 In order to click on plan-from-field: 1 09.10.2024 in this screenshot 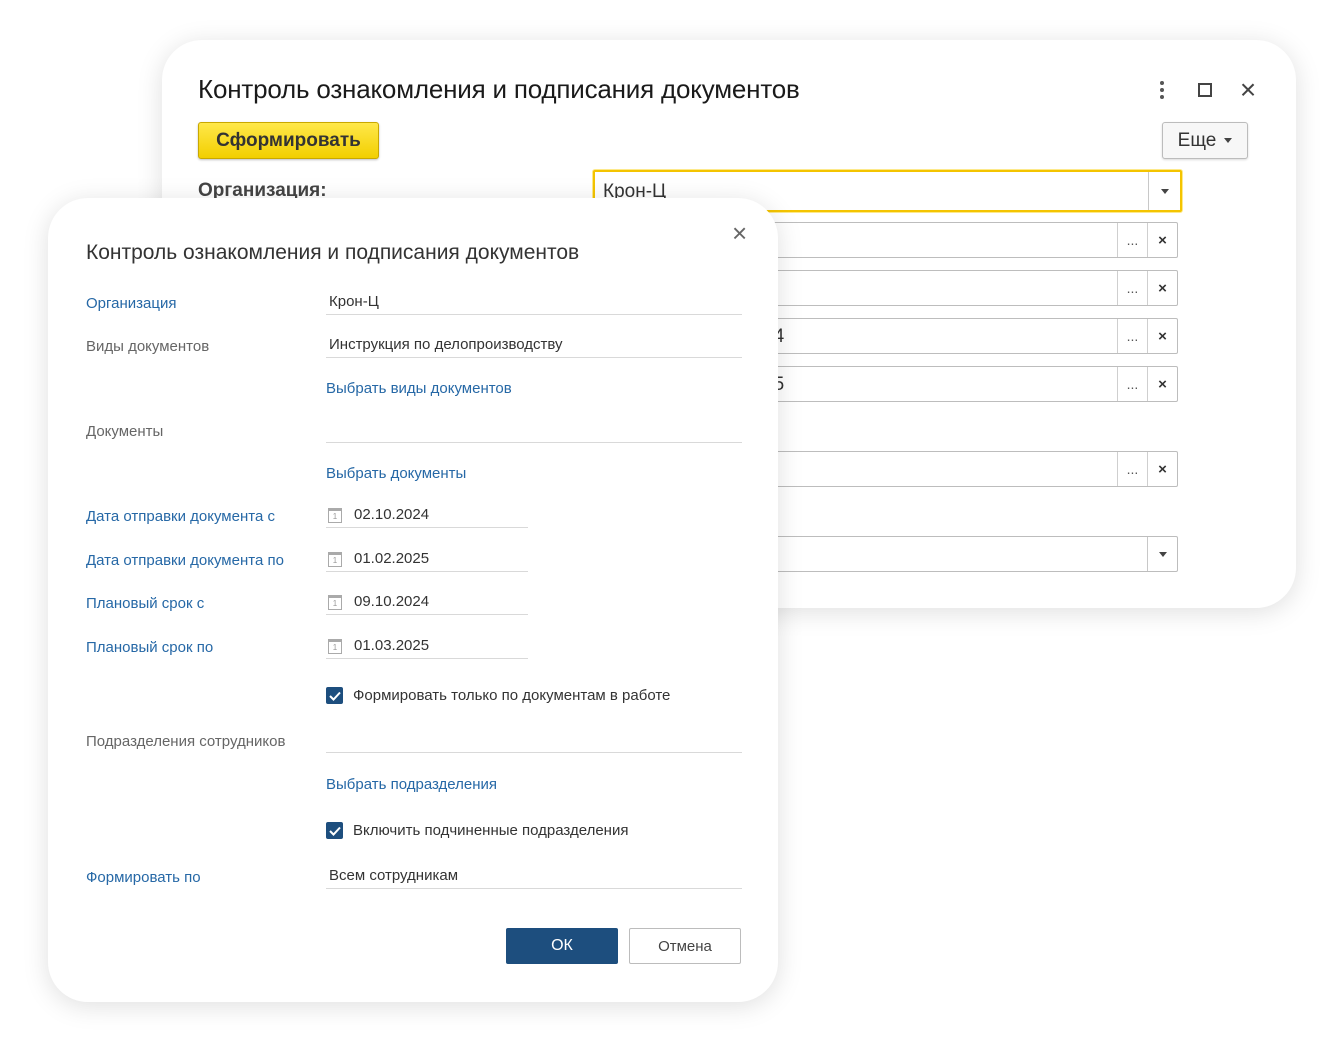, I will do `click(427, 602)`.